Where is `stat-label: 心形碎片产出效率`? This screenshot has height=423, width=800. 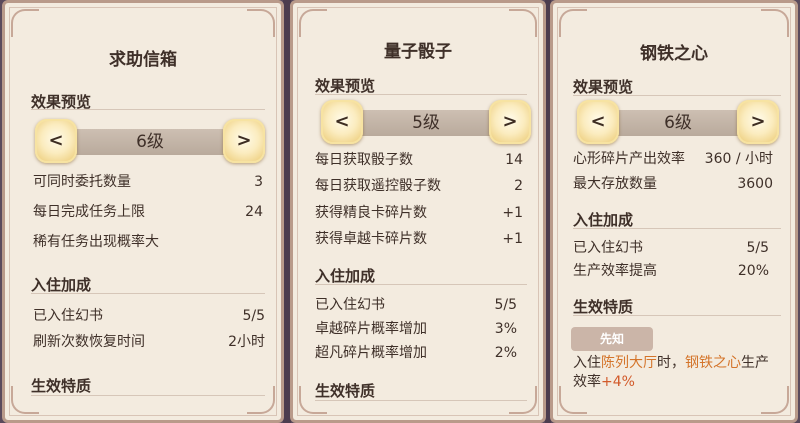 stat-label: 心形碎片产出效率 is located at coordinates (629, 159).